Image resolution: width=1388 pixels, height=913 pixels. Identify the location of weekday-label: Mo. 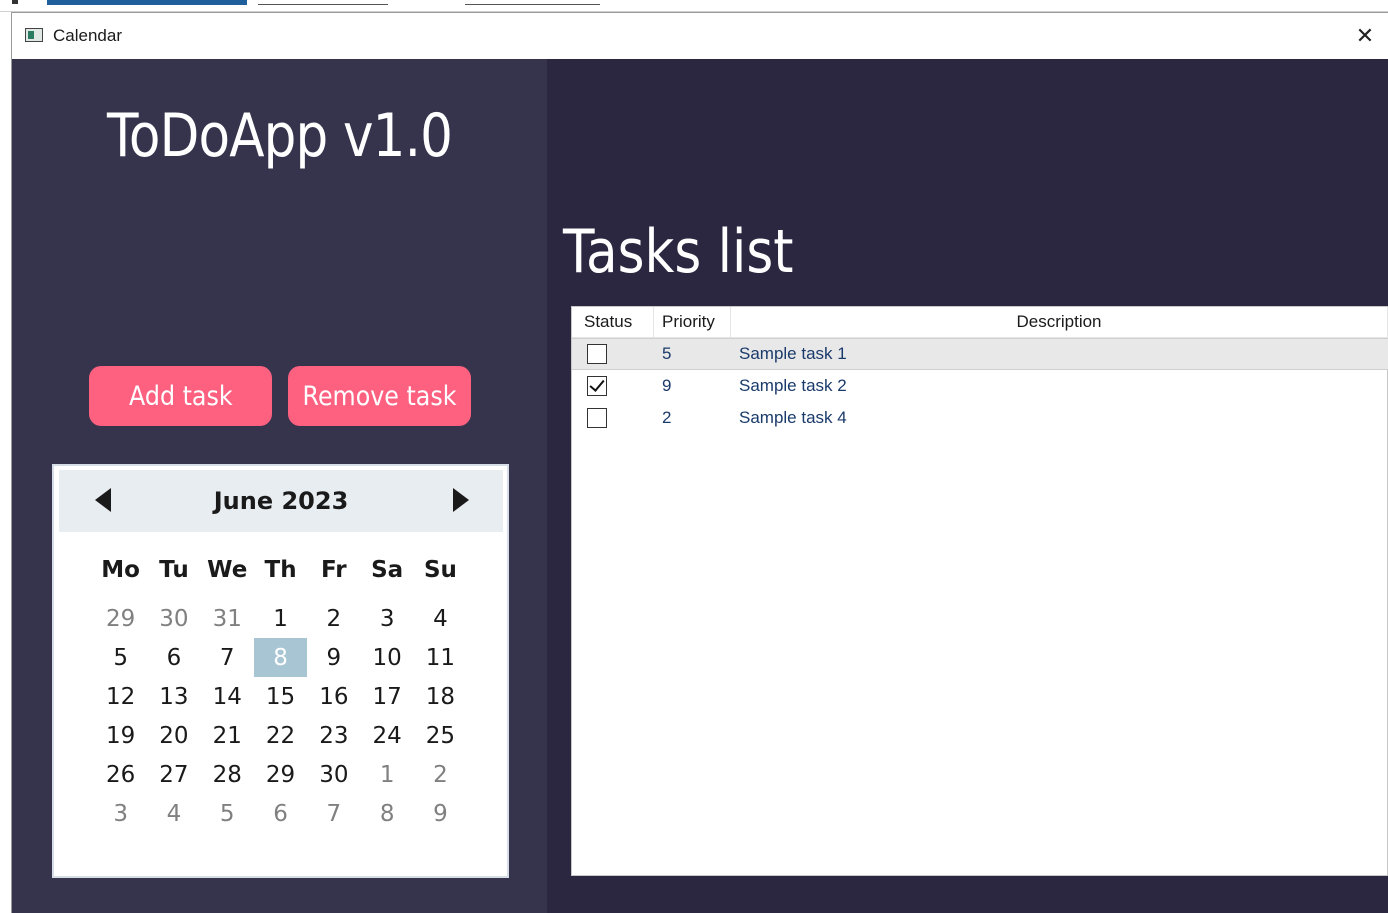
(120, 570).